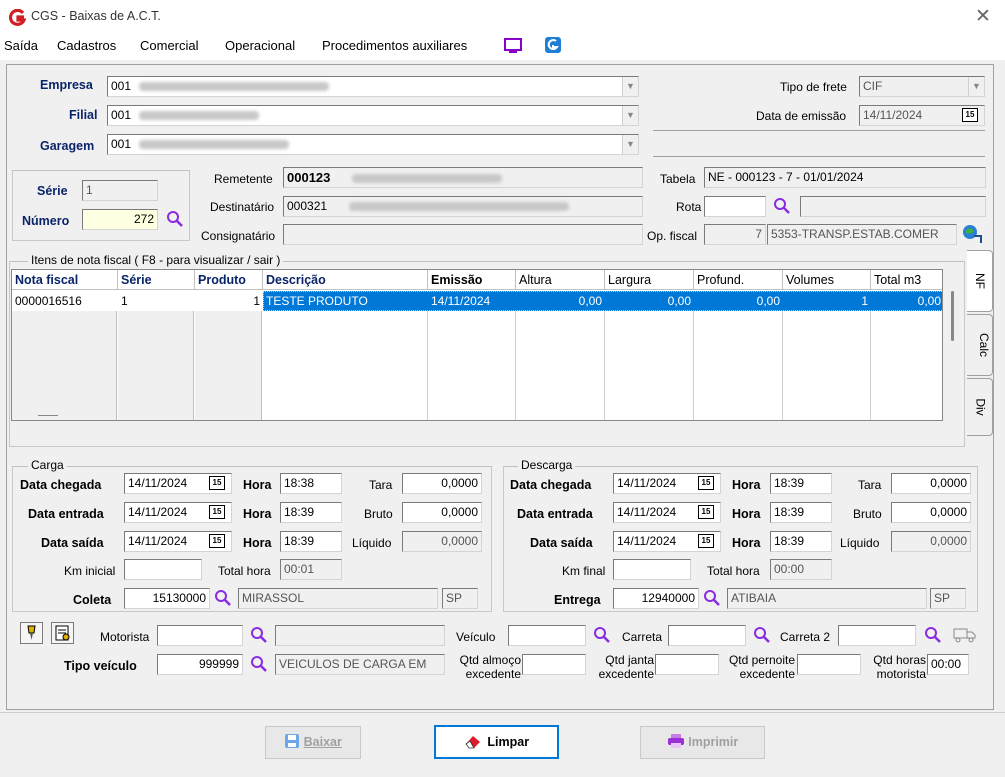 This screenshot has width=1005, height=777. What do you see at coordinates (845, 177) in the screenshot?
I see `tabela-field: NE - 000123 - 7 - 01/01/2024` at bounding box center [845, 177].